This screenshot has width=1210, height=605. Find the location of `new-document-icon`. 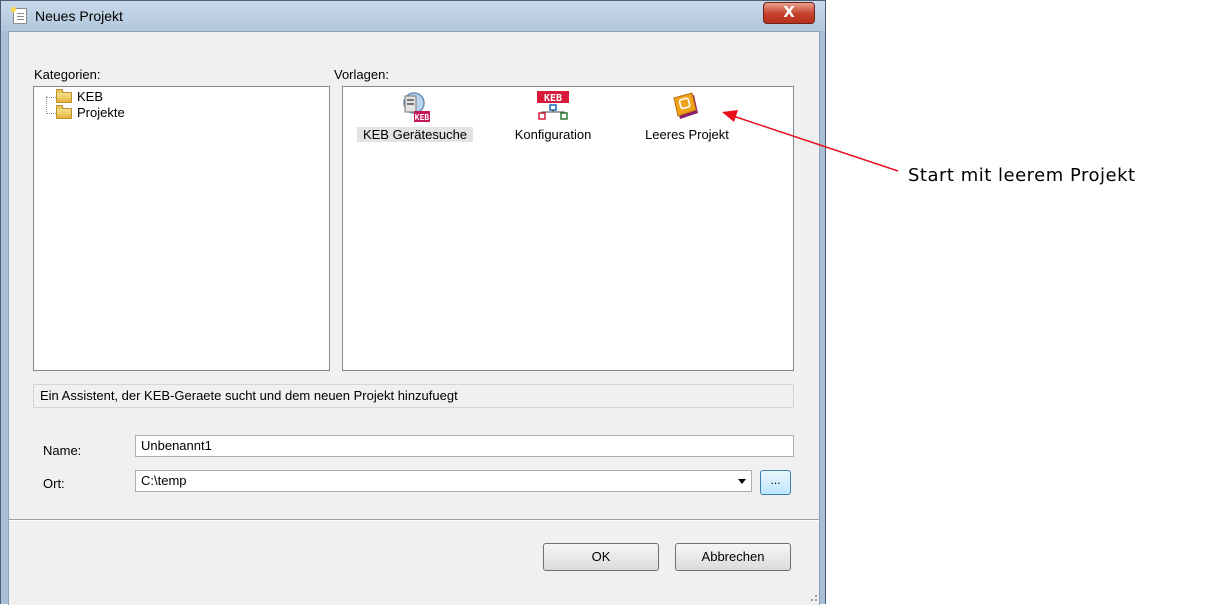

new-document-icon is located at coordinates (18, 15).